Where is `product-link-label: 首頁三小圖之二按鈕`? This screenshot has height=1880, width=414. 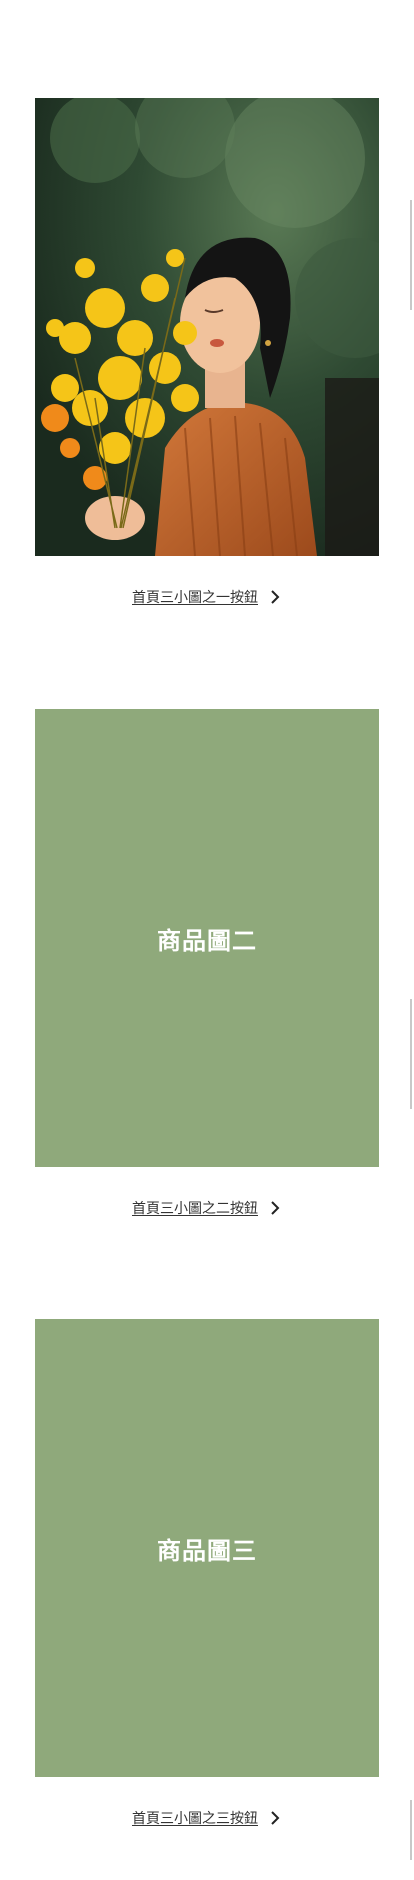
product-link-label: 首頁三小圖之二按鈕 is located at coordinates (195, 1208).